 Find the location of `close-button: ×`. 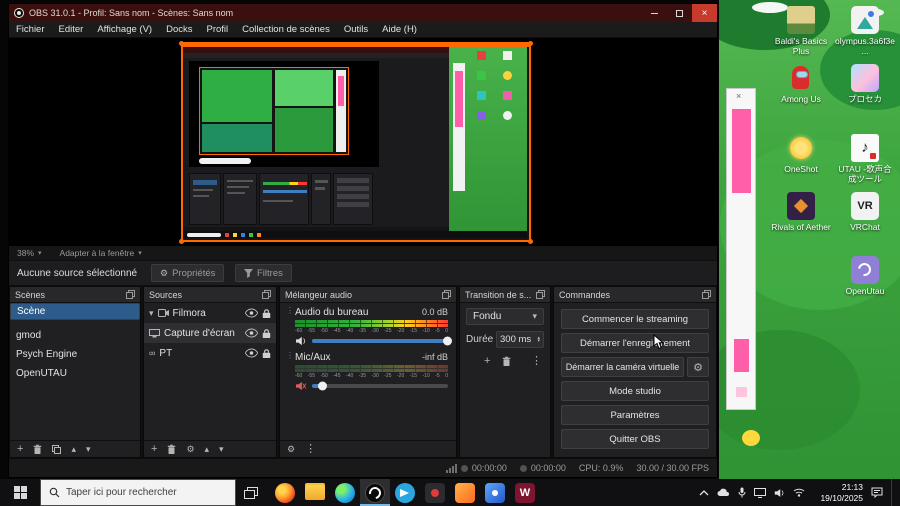

close-button: × is located at coordinates (704, 13).